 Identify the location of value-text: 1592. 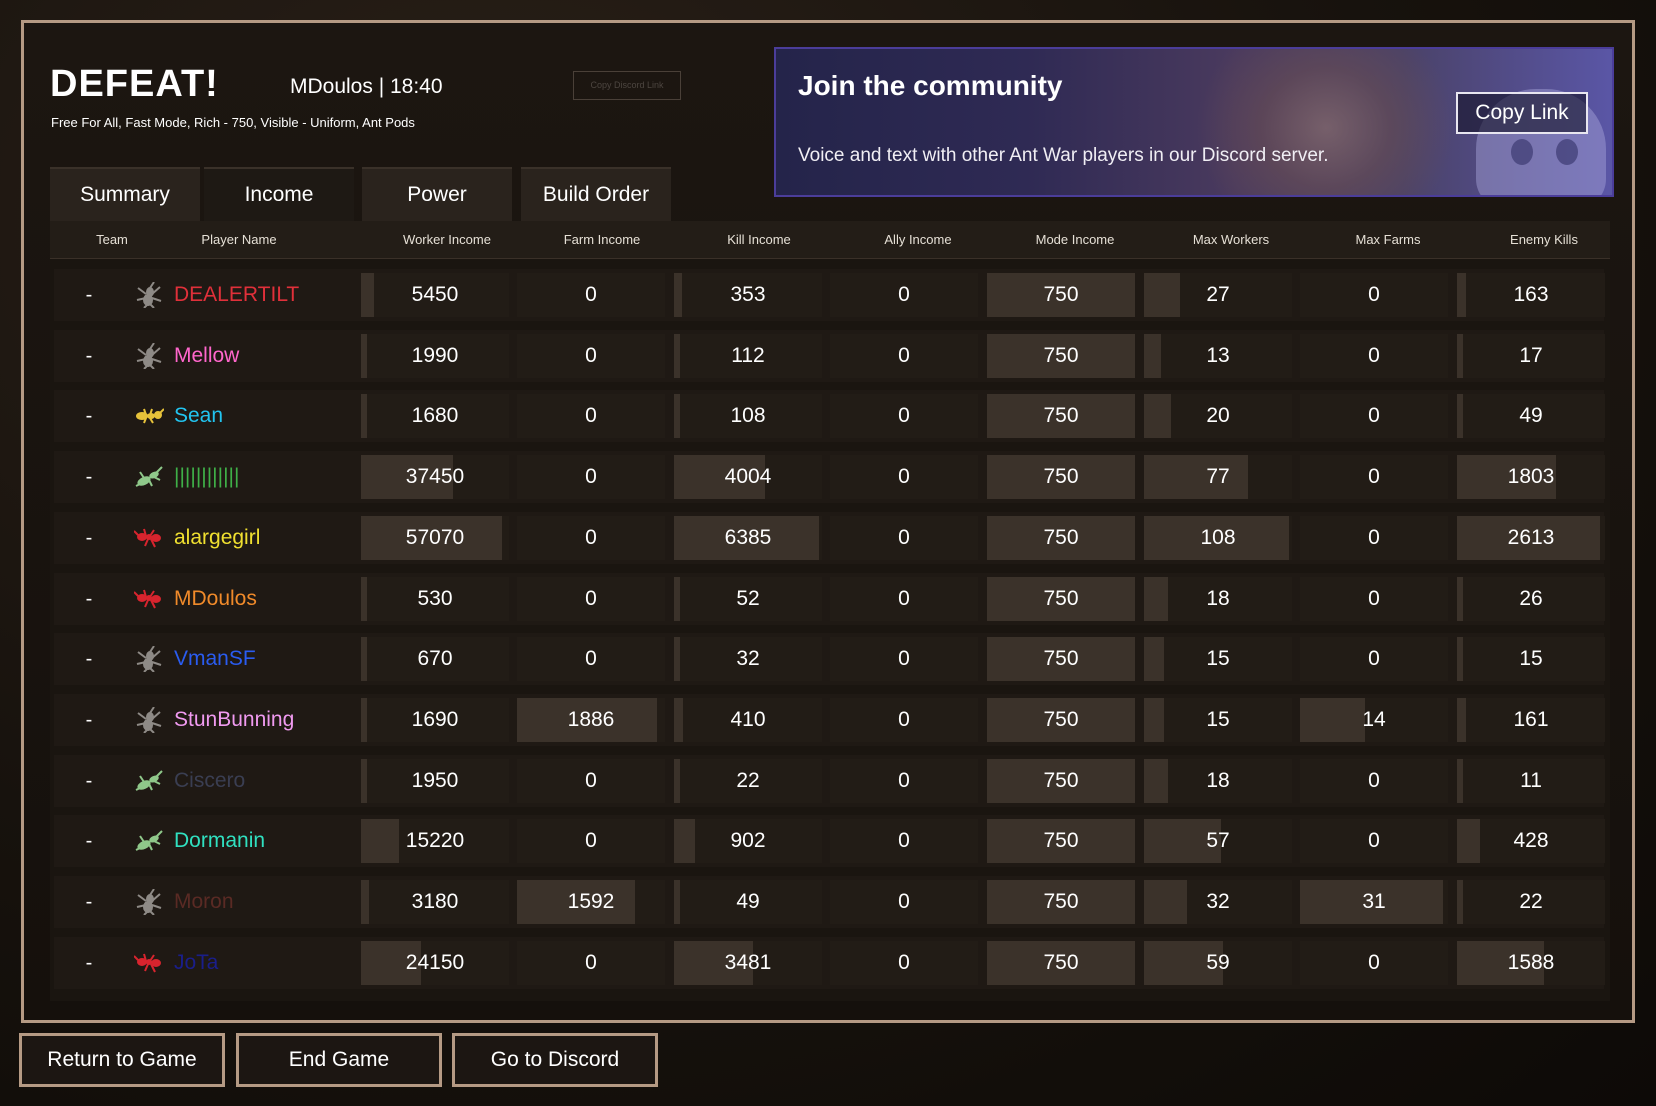
(591, 901).